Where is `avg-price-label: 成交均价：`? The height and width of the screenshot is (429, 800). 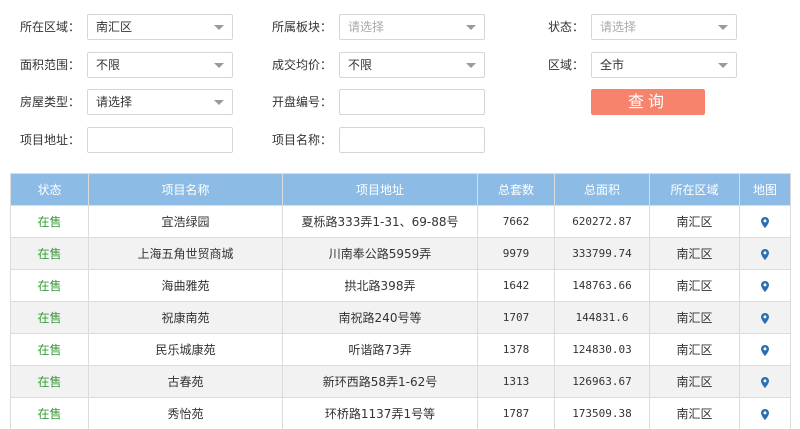
avg-price-label: 成交均价： is located at coordinates (301, 65).